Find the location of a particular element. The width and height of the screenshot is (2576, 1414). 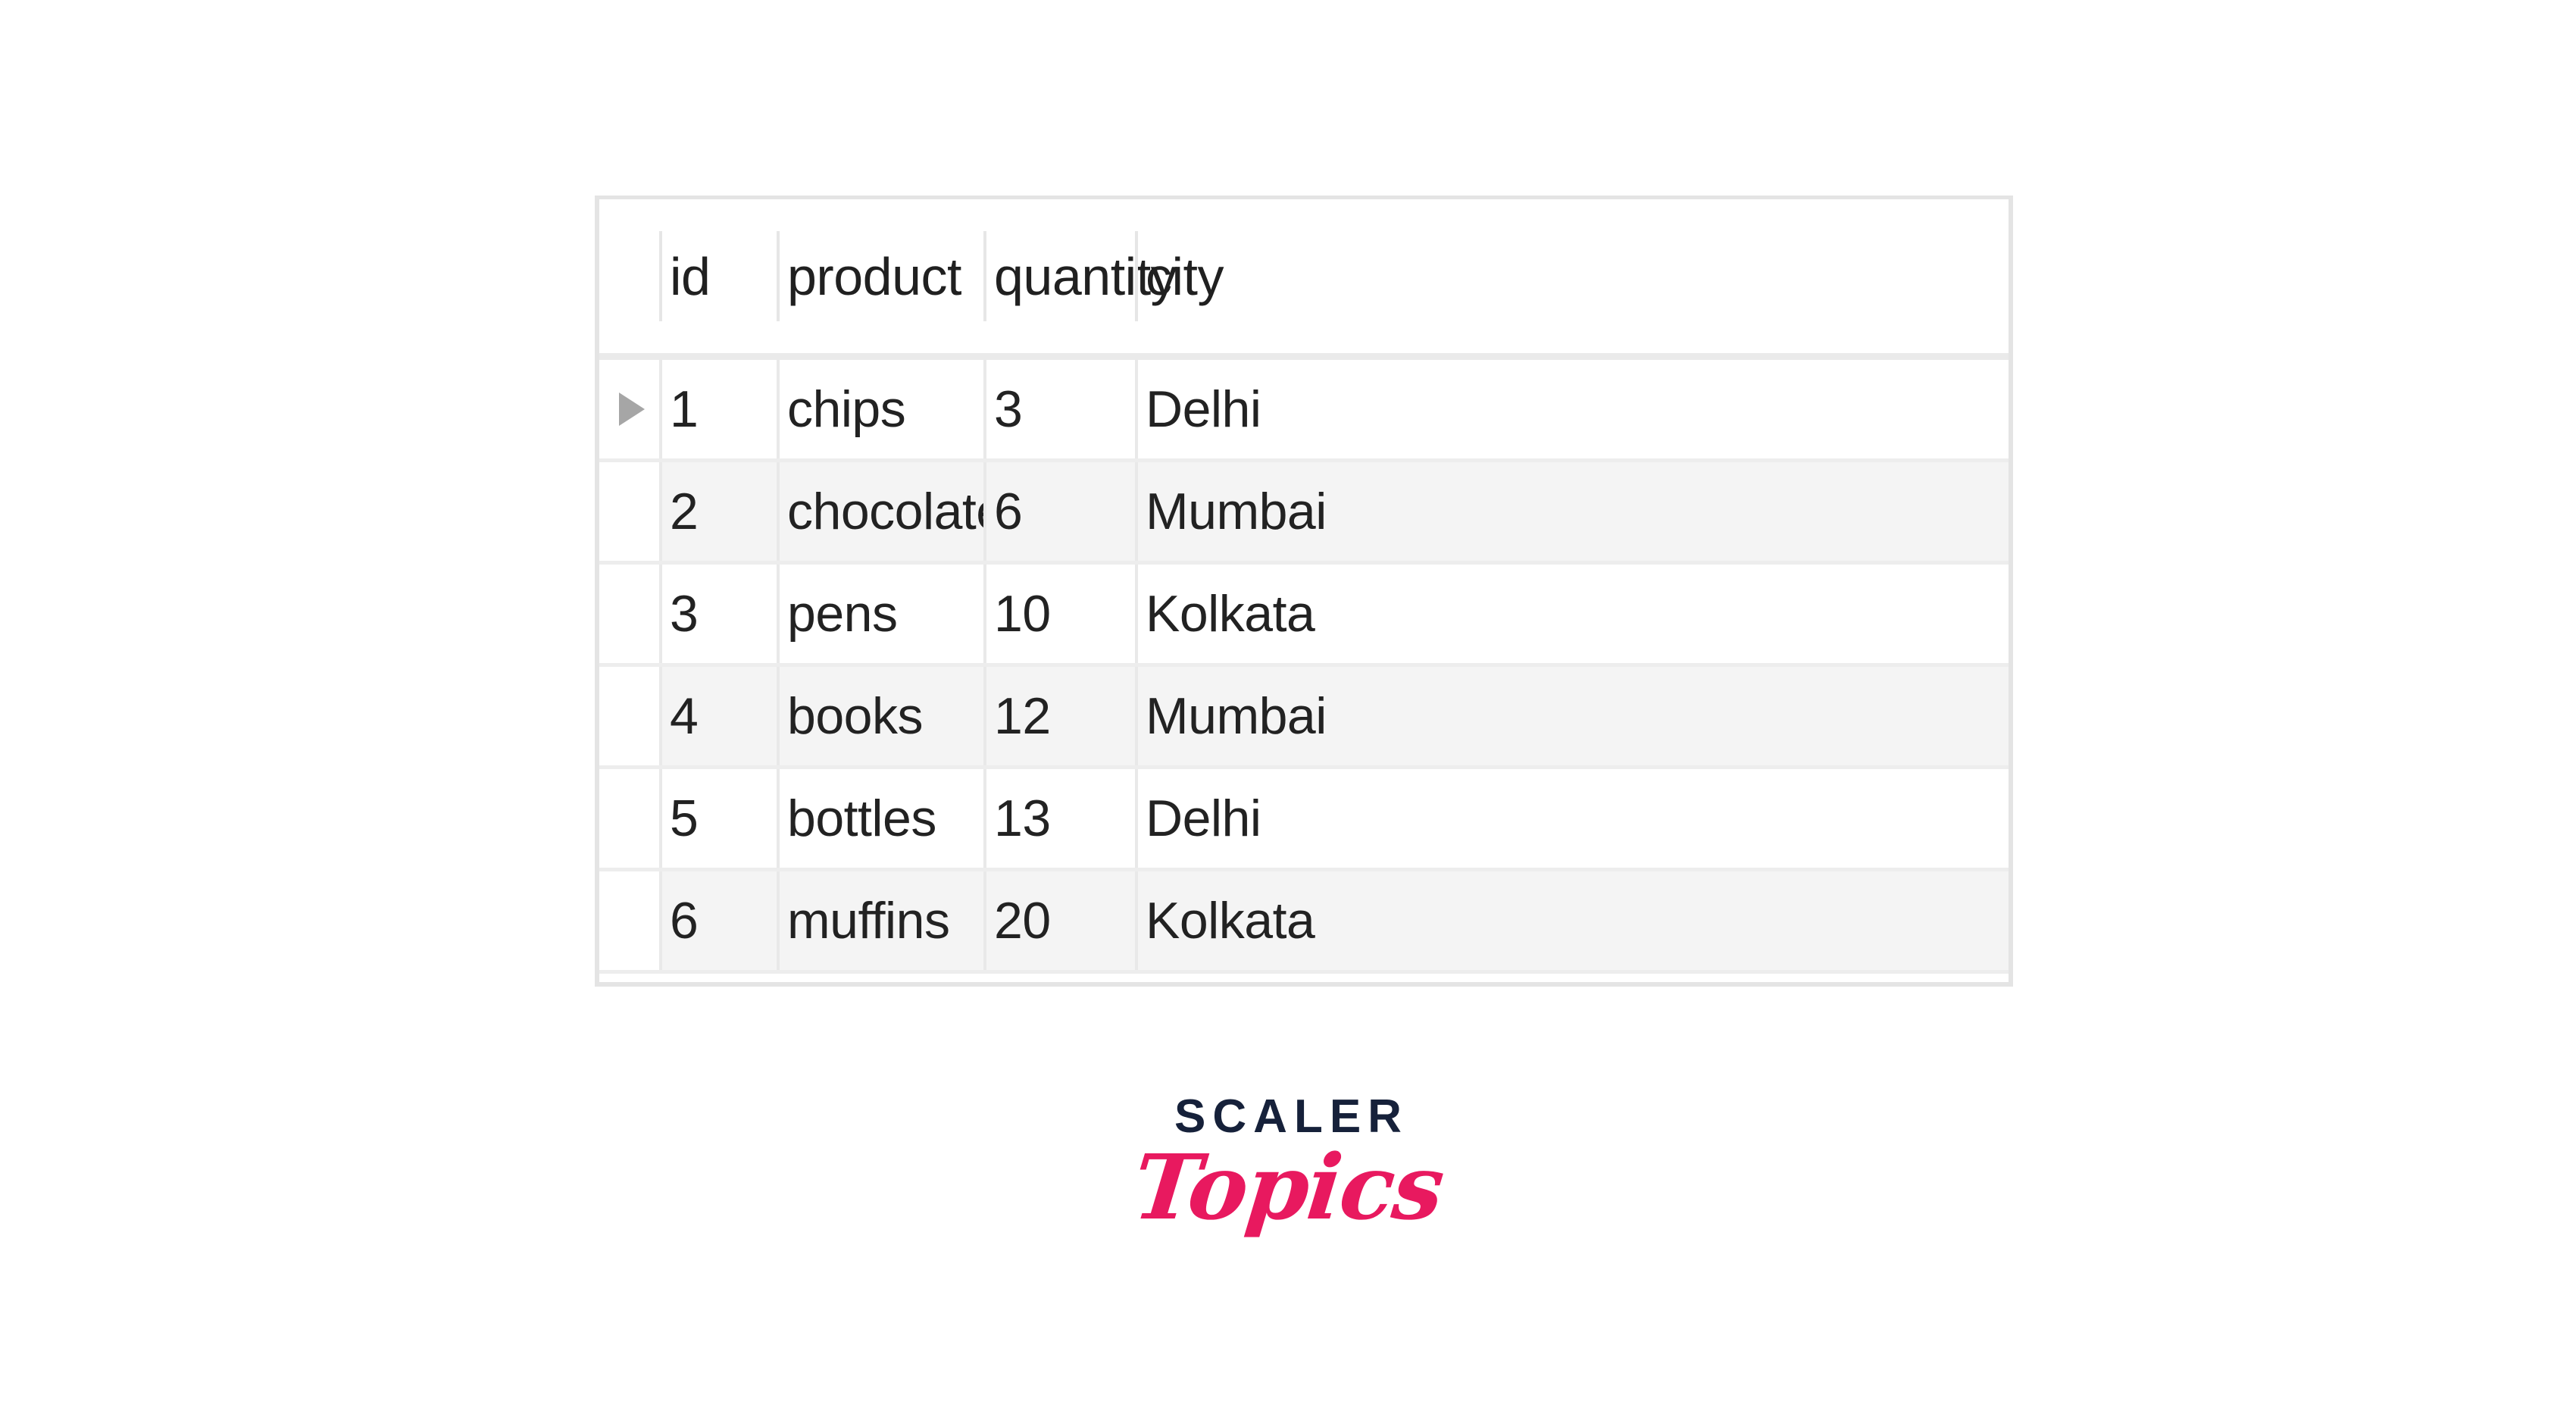

column-header-product-label: product is located at coordinates (874, 276).